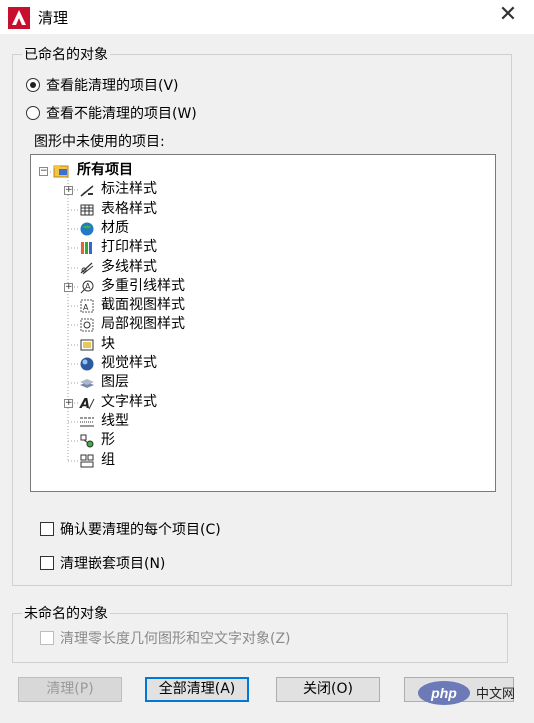 Image resolution: width=534 pixels, height=723 pixels. I want to click on linetype-icon, so click(87, 422).